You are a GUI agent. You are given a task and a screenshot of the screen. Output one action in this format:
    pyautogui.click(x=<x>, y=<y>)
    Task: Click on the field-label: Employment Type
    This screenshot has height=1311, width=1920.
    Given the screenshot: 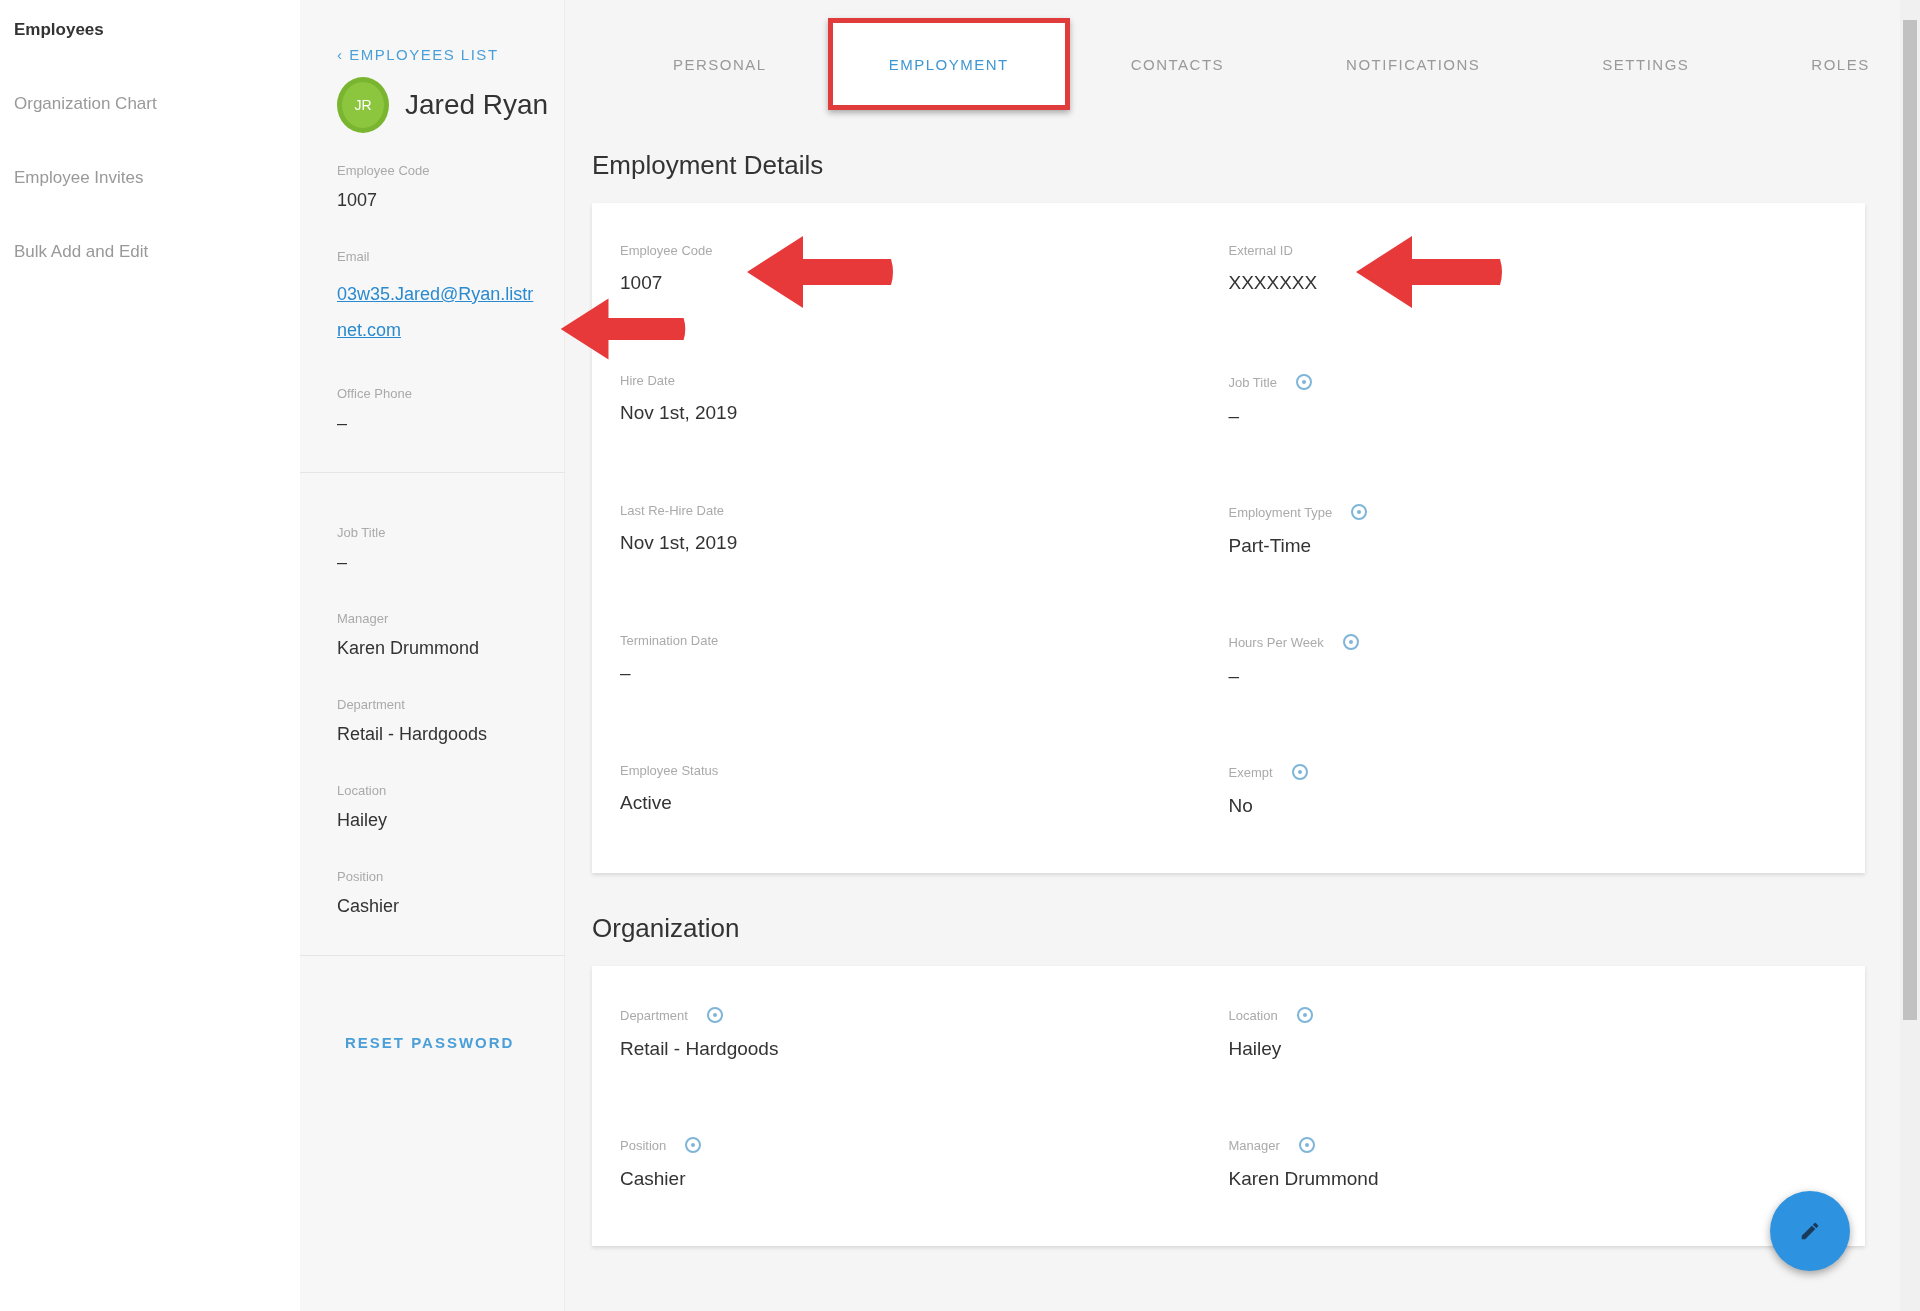 What is the action you would take?
    pyautogui.click(x=1280, y=512)
    